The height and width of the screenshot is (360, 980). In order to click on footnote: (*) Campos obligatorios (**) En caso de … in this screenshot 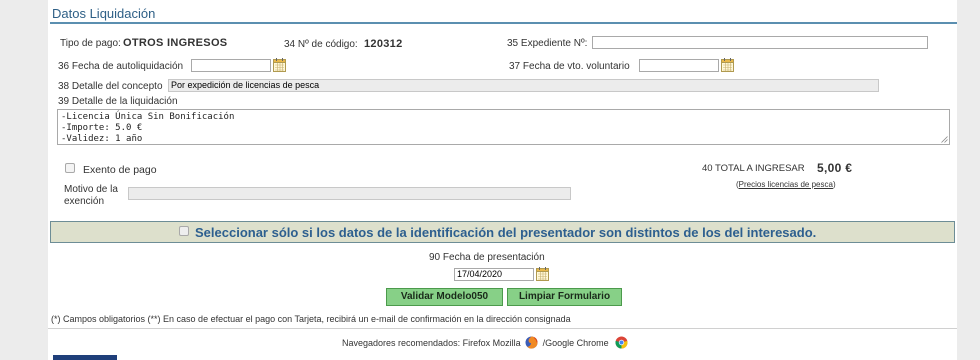, I will do `click(311, 319)`.